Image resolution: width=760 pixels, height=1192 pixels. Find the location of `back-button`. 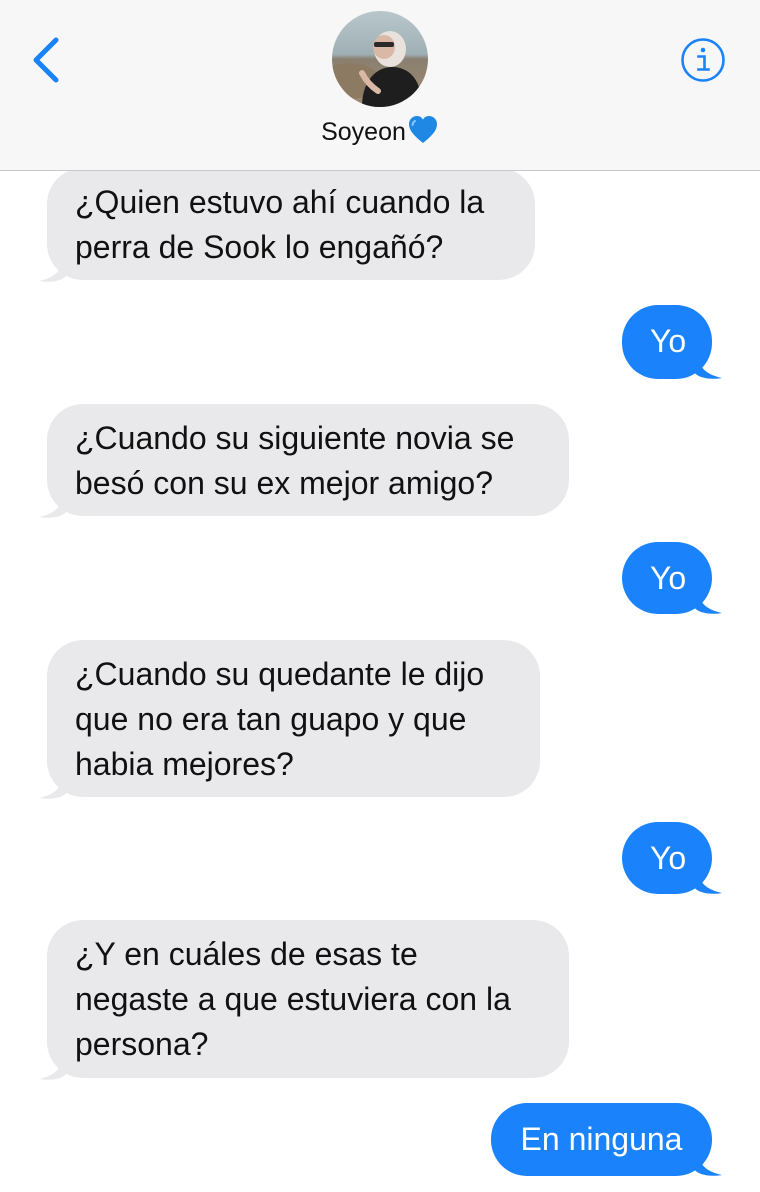

back-button is located at coordinates (48, 60).